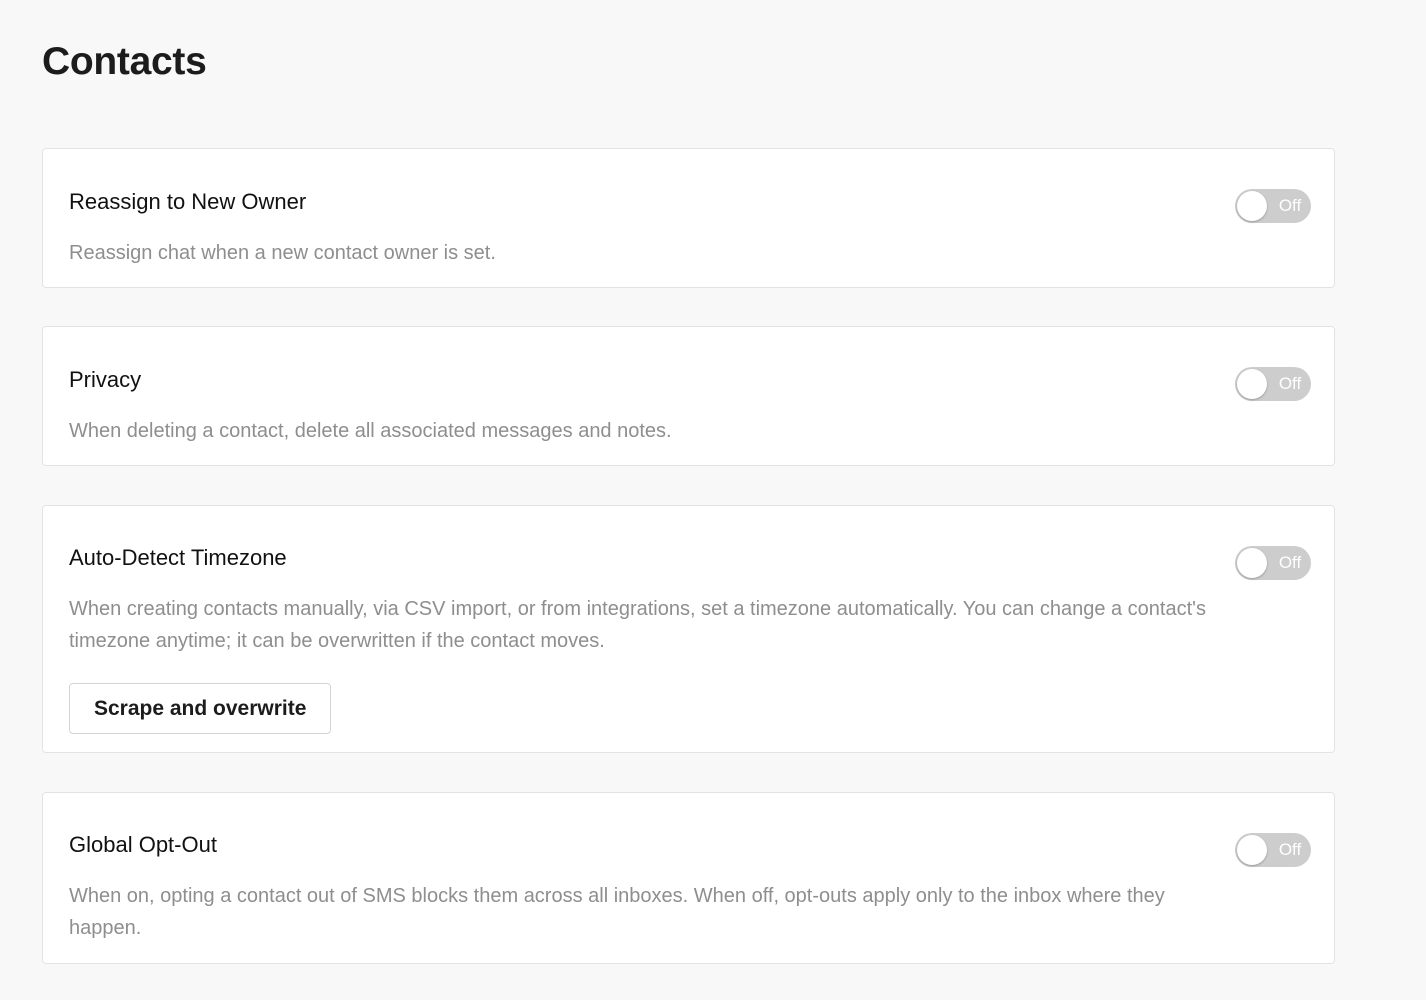  What do you see at coordinates (1273, 384) in the screenshot?
I see `privacy-toggle: Off` at bounding box center [1273, 384].